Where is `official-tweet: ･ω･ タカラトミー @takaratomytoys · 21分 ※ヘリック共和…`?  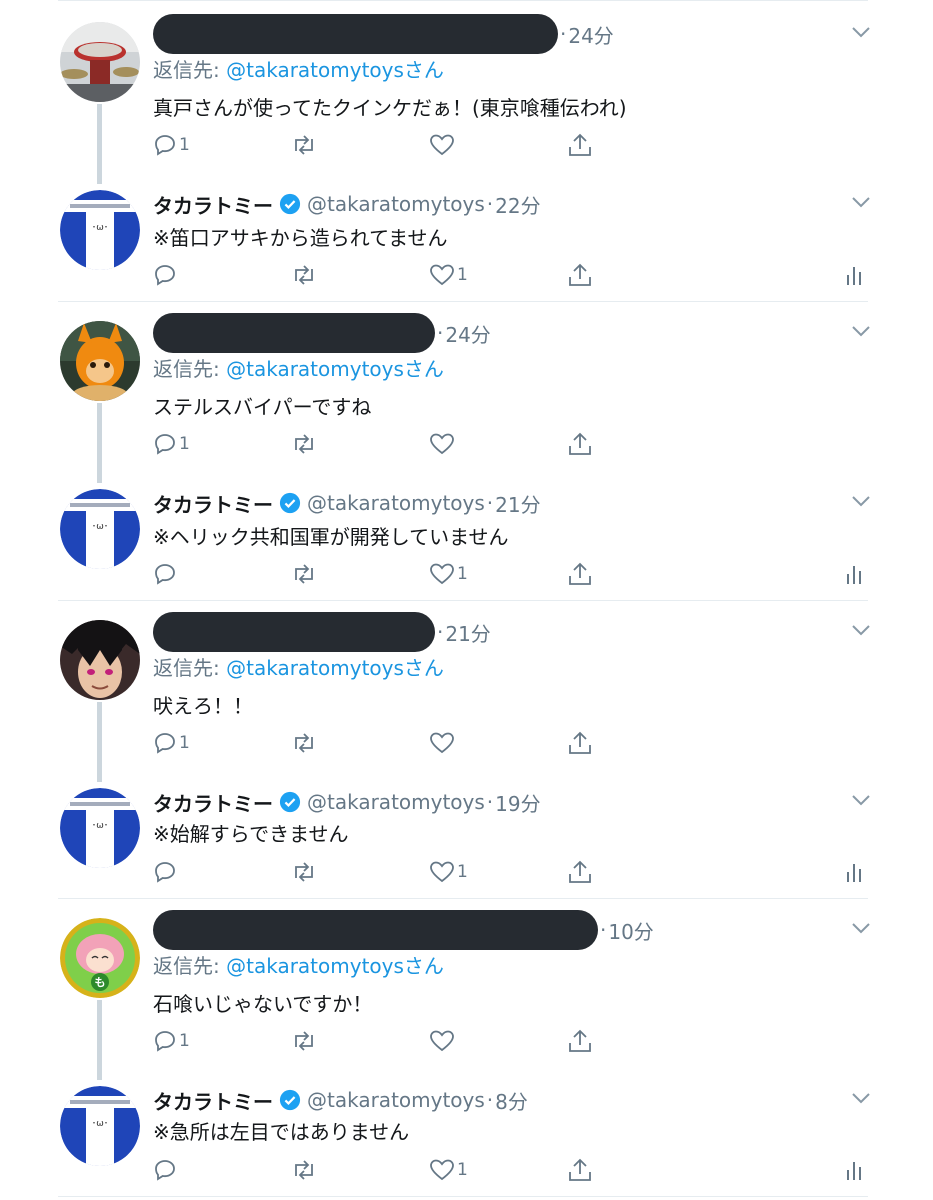
official-tweet: ･ω･ タカラトミー @takaratomytoys · 21分 ※ヘリック共和… is located at coordinates (466, 534).